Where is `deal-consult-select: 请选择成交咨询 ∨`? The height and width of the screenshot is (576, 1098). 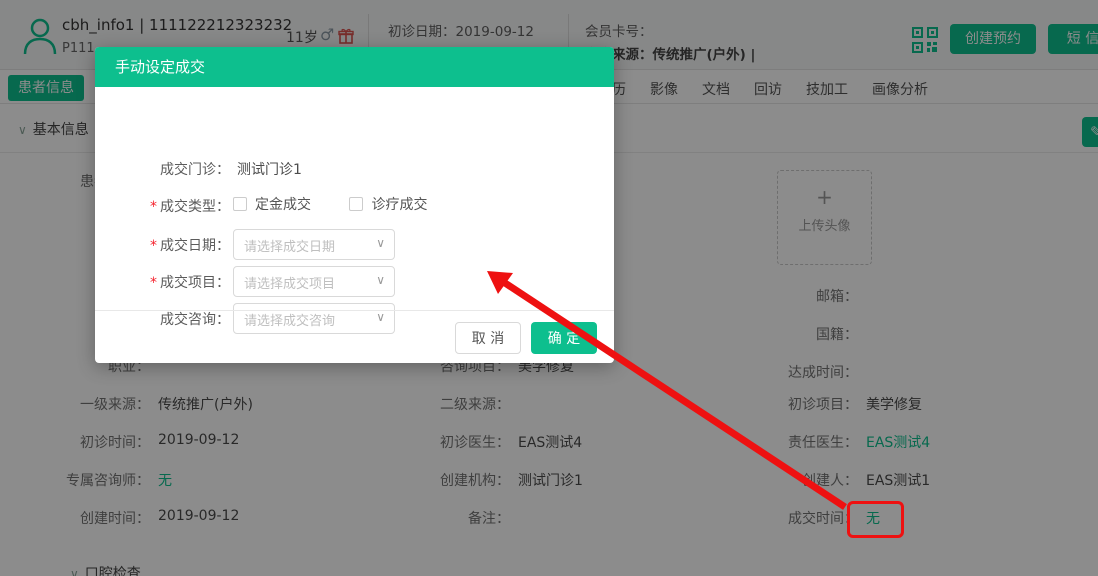 deal-consult-select: 请选择成交咨询 ∨ is located at coordinates (314, 318).